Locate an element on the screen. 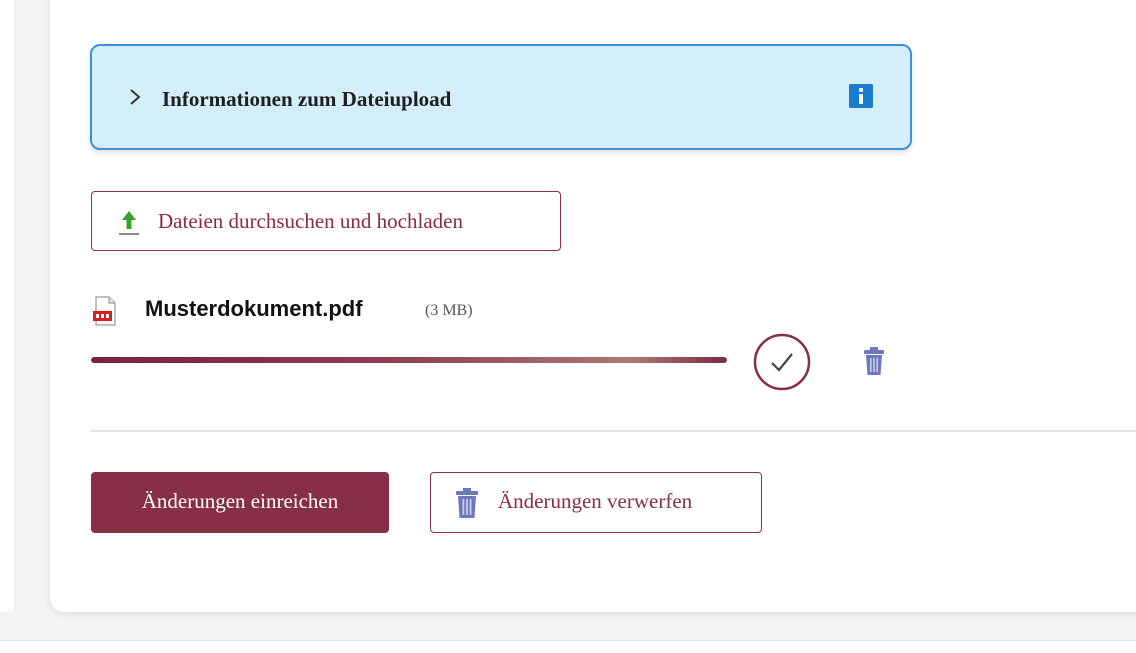  upload-progress-bar is located at coordinates (409, 360).